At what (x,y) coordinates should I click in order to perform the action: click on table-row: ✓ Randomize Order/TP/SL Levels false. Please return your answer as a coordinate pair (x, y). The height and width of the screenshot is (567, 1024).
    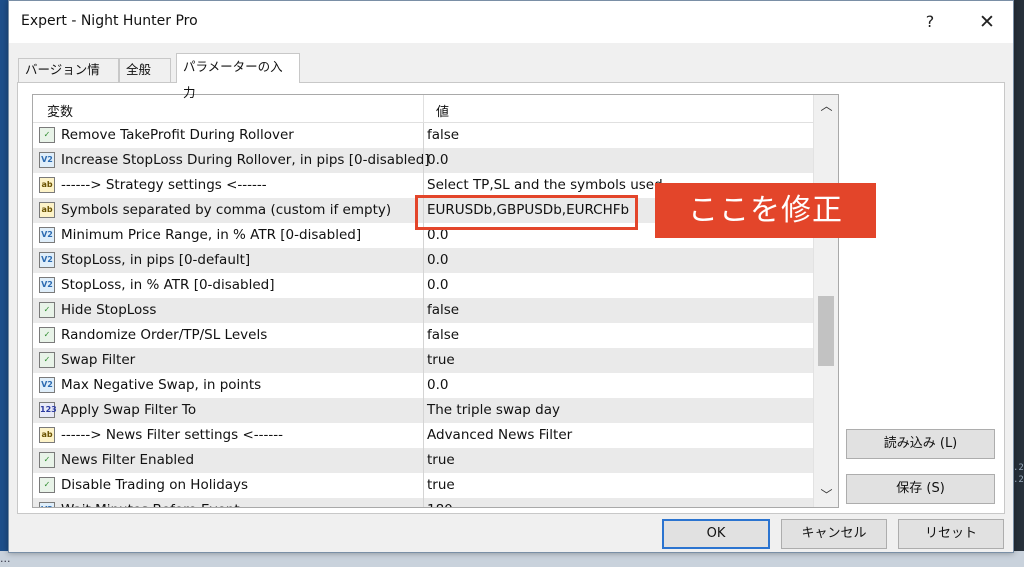
    Looking at the image, I should click on (423, 335).